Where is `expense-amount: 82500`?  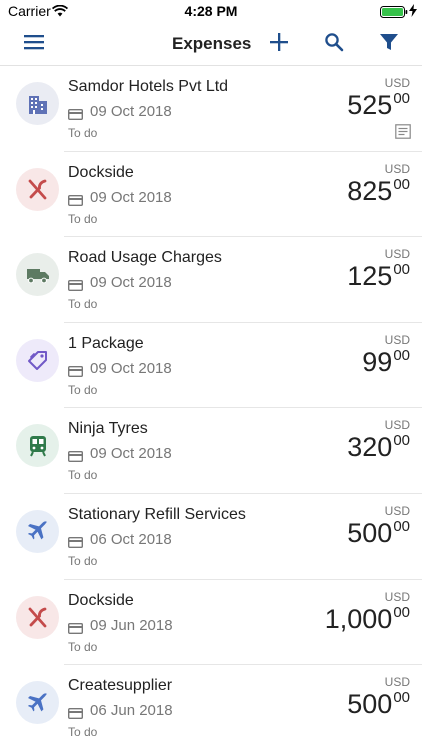 expense-amount: 82500 is located at coordinates (378, 191).